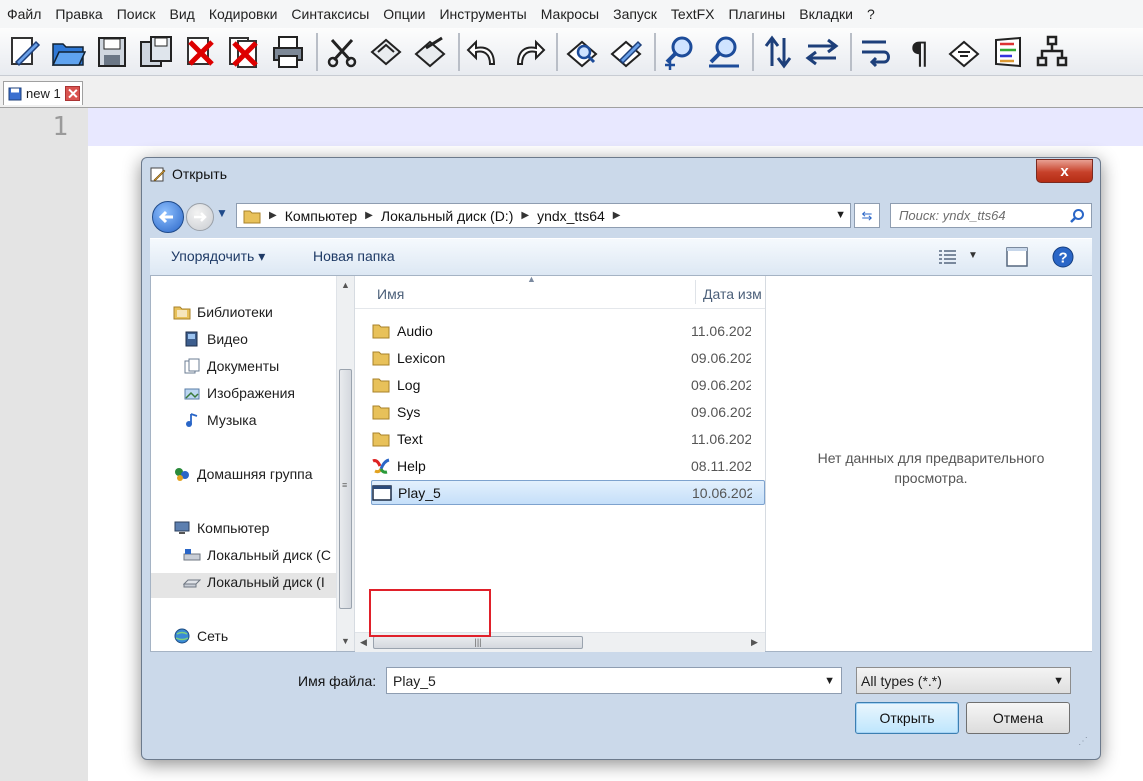  I want to click on nav-item-music: Музыка, so click(220, 420).